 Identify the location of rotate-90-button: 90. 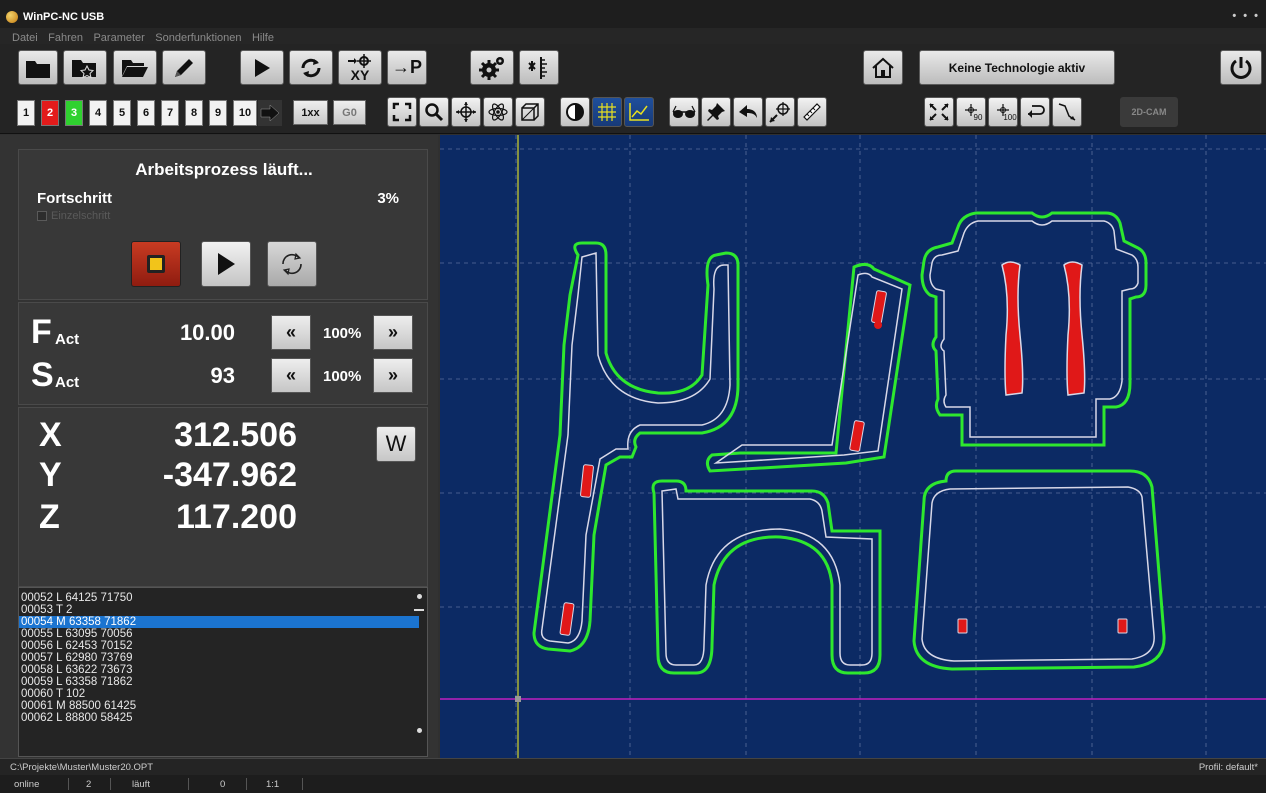
(971, 112).